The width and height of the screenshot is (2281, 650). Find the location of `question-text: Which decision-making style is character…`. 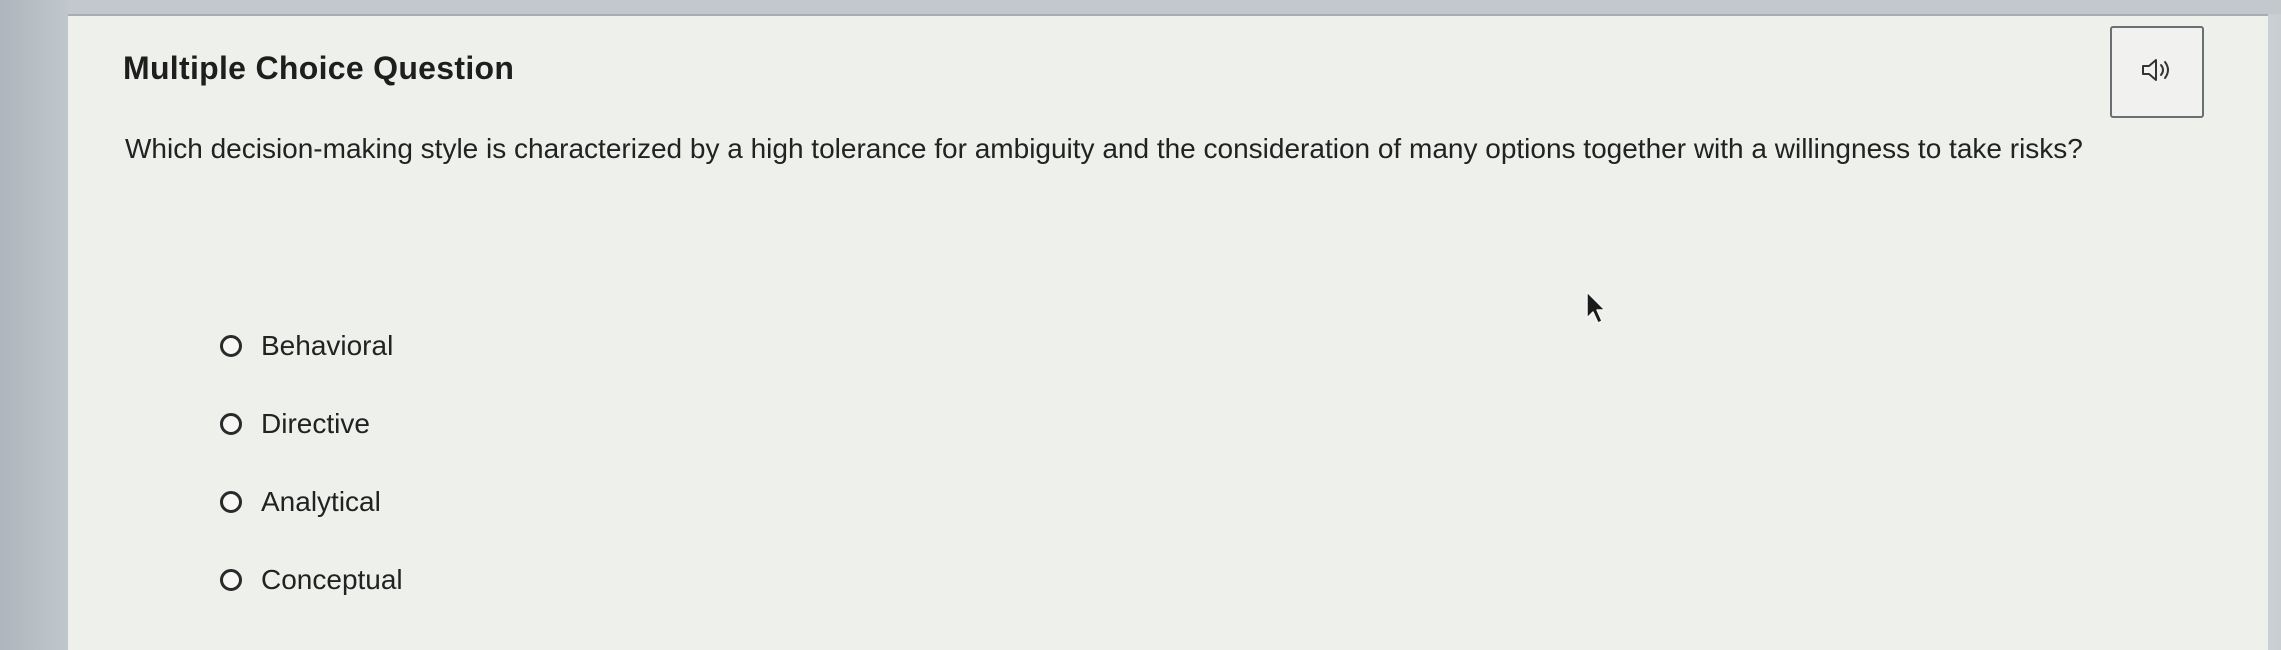

question-text: Which decision-making style is character… is located at coordinates (1104, 148).